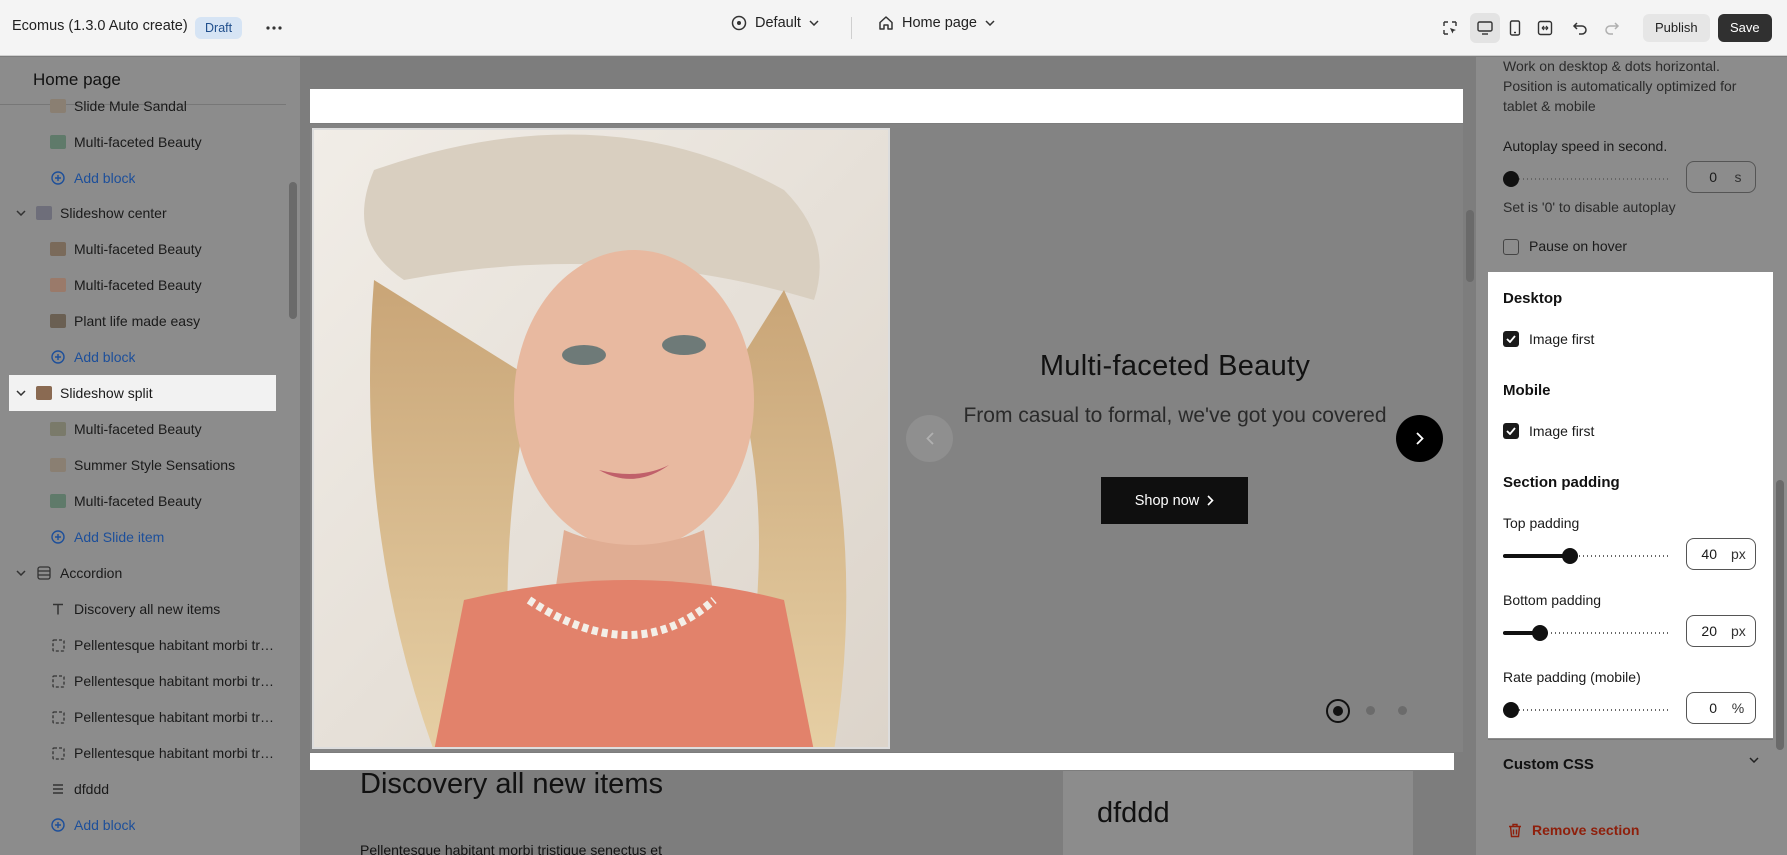  Describe the element at coordinates (163, 321) in the screenshot. I see `block-item: Plant life made easy` at that location.